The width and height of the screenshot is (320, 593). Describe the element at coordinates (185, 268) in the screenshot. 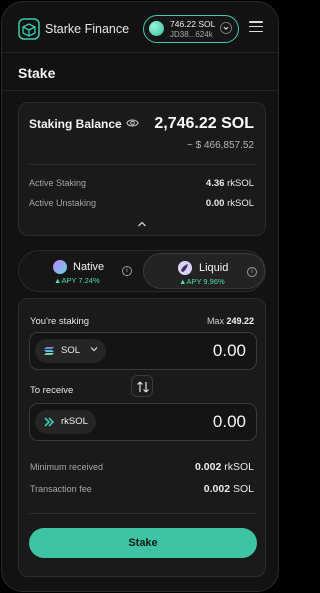

I see `liquid-icon` at that location.